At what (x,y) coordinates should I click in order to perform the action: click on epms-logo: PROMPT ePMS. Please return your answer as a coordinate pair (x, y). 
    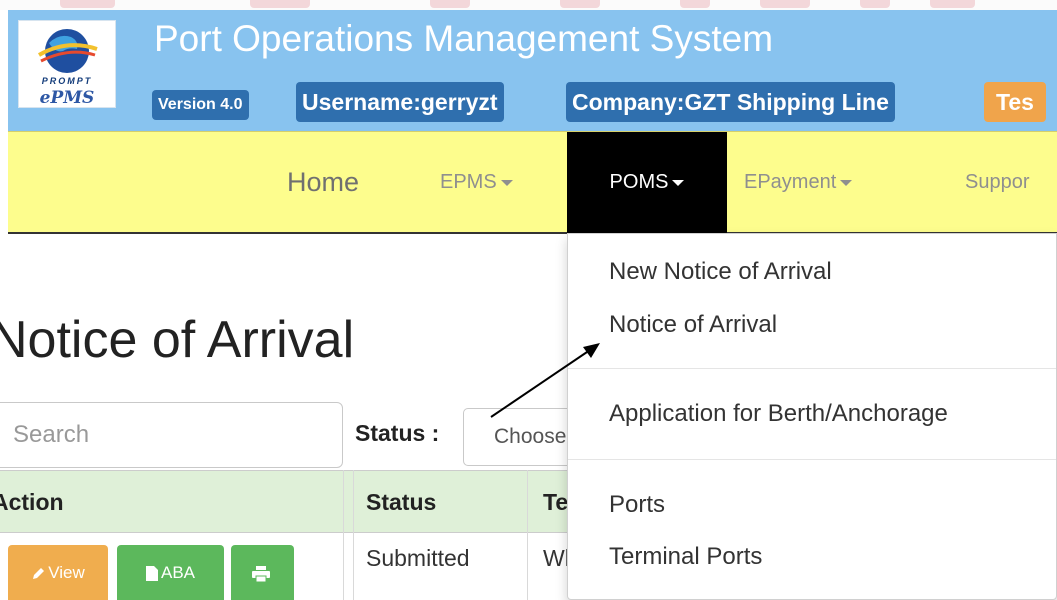
    Looking at the image, I should click on (67, 64).